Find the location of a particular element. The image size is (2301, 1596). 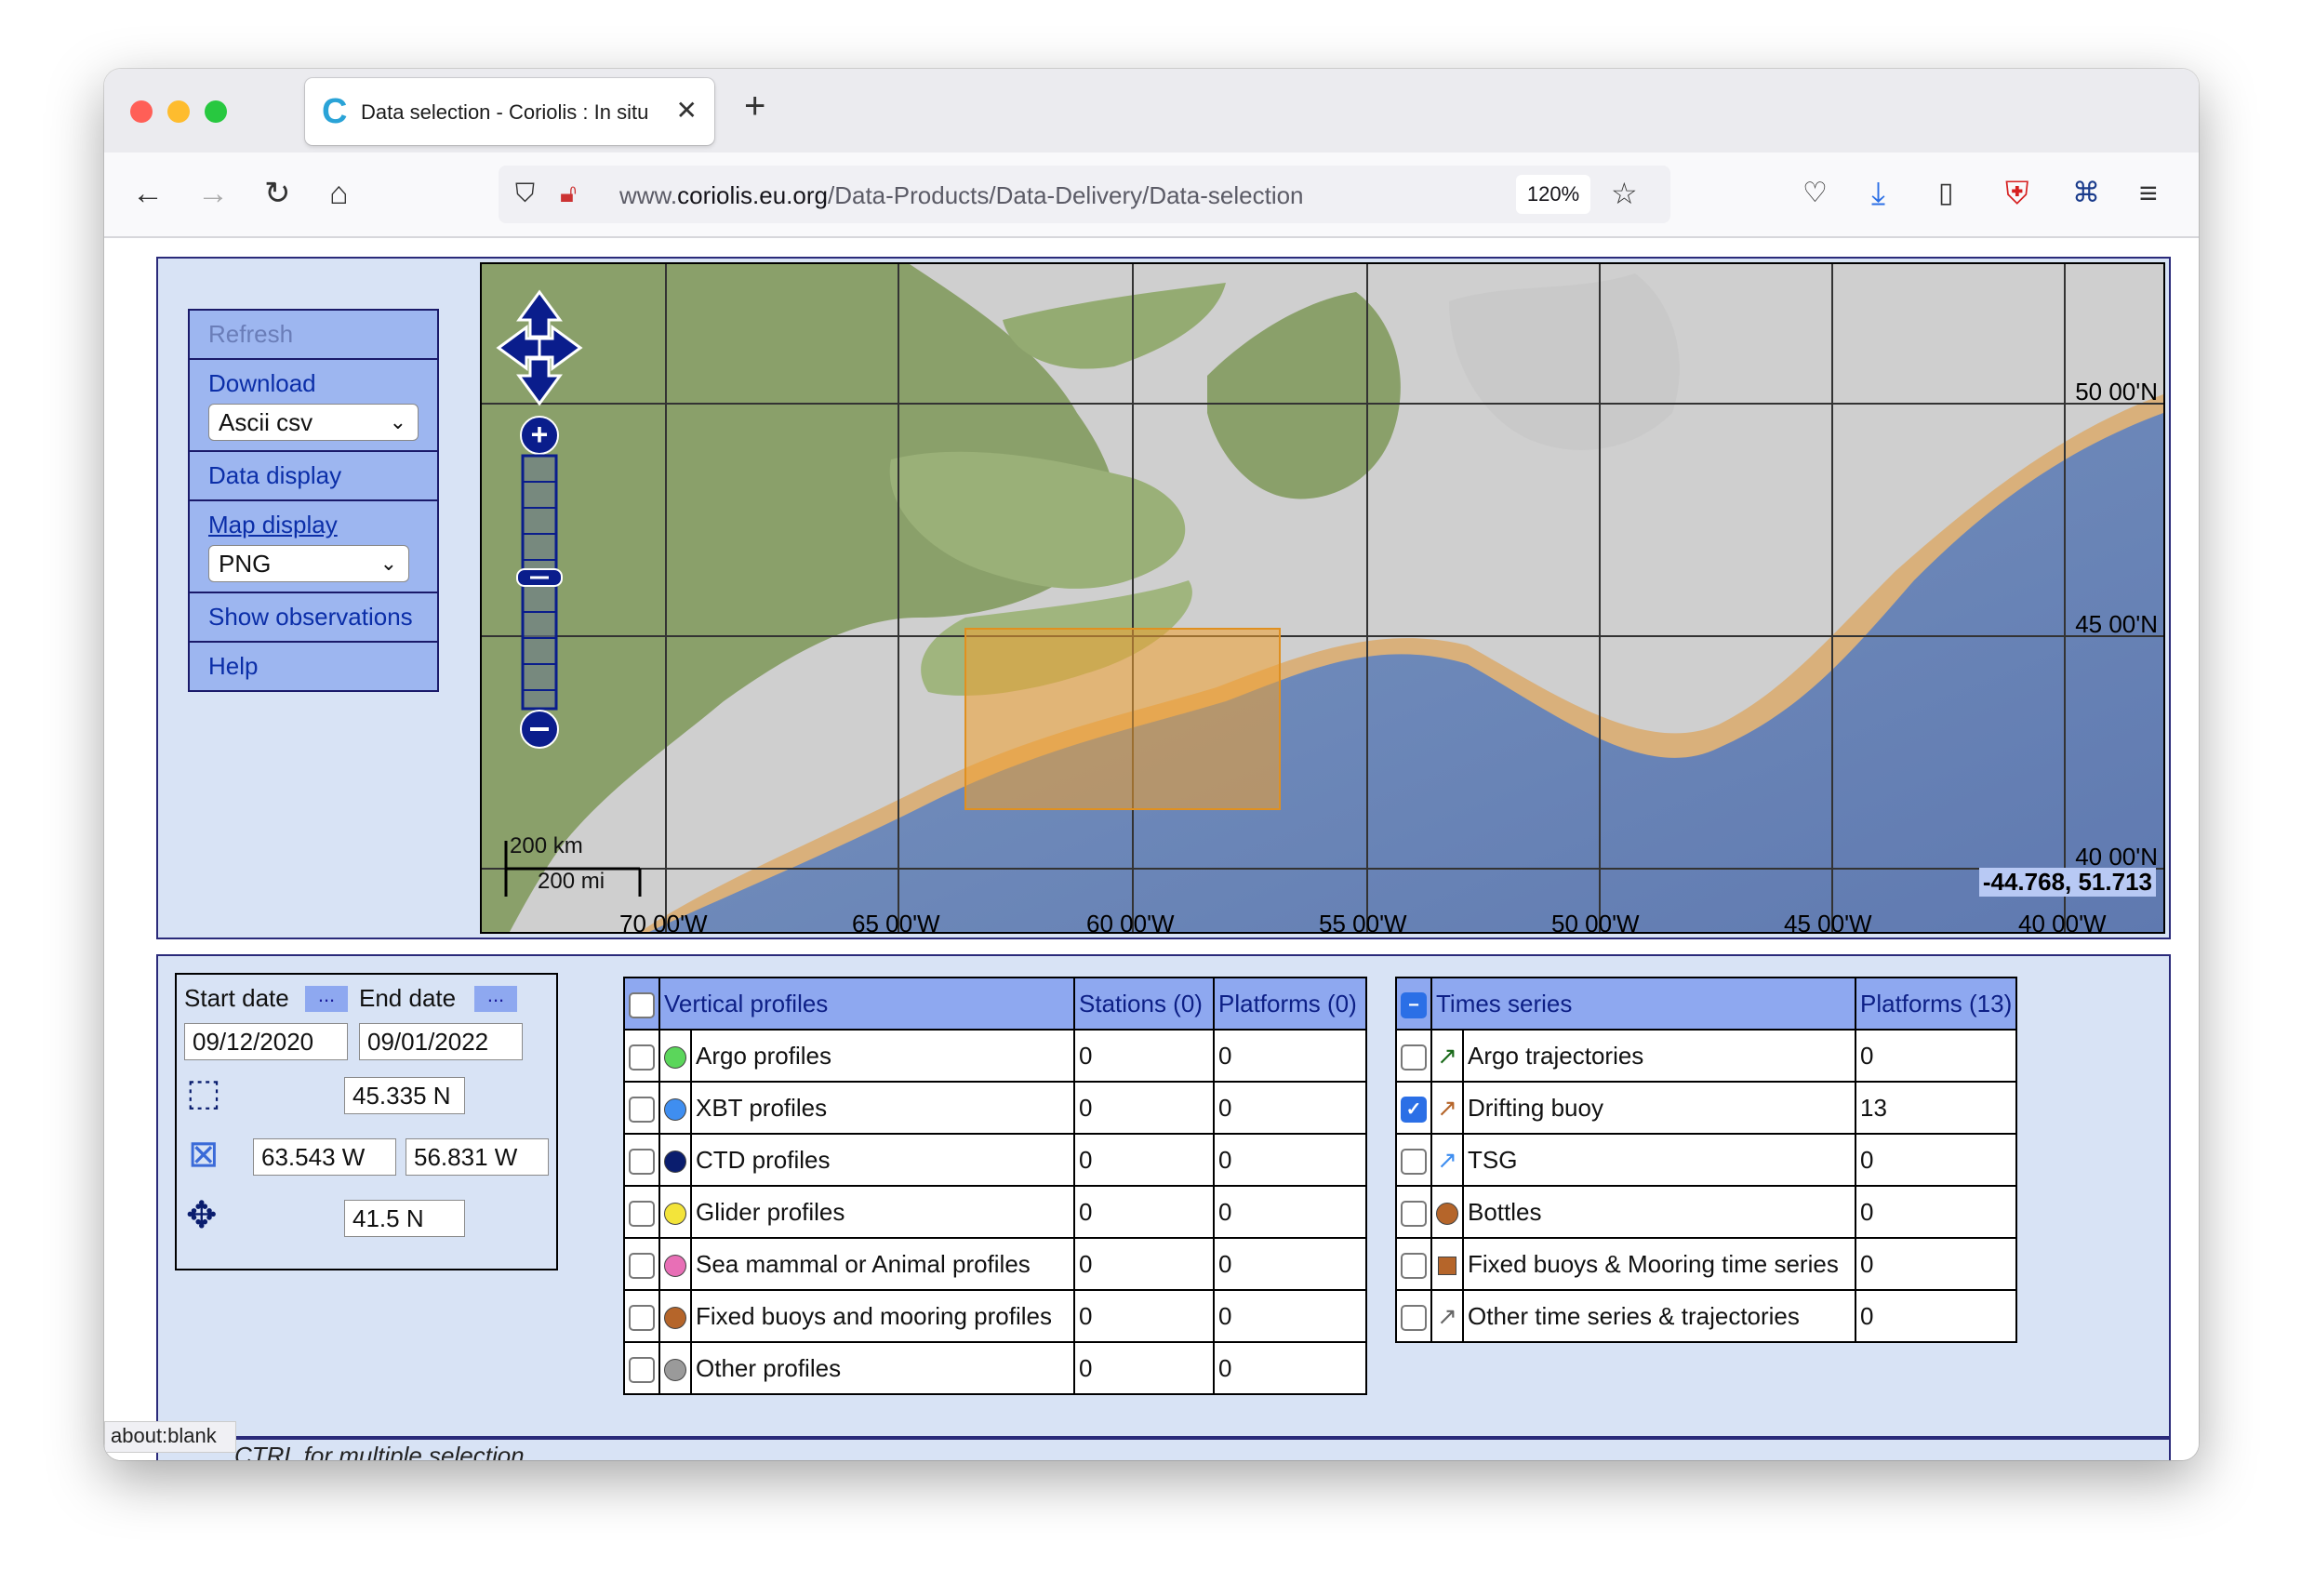

blue-dot-icon is located at coordinates (675, 1109).